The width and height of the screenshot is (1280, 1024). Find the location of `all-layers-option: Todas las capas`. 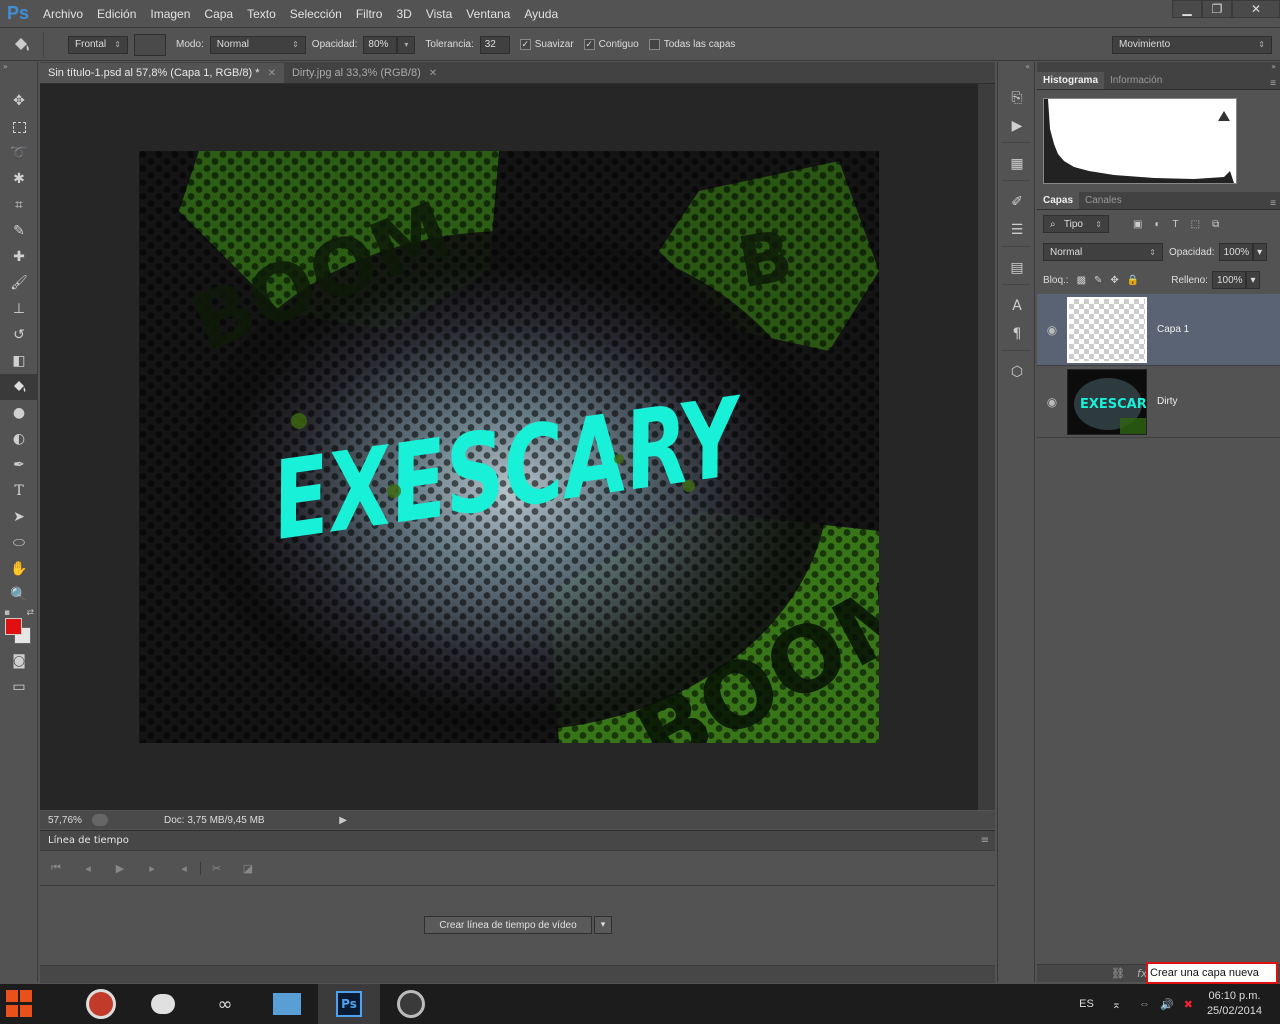

all-layers-option: Todas las capas is located at coordinates (691, 44).